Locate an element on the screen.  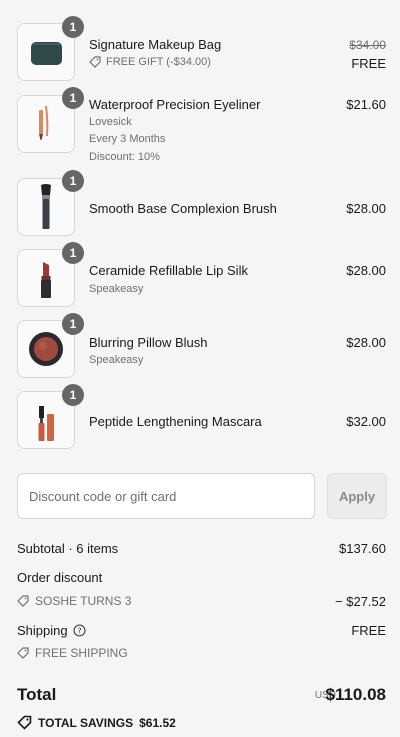
help-icon: ? is located at coordinates (79, 630).